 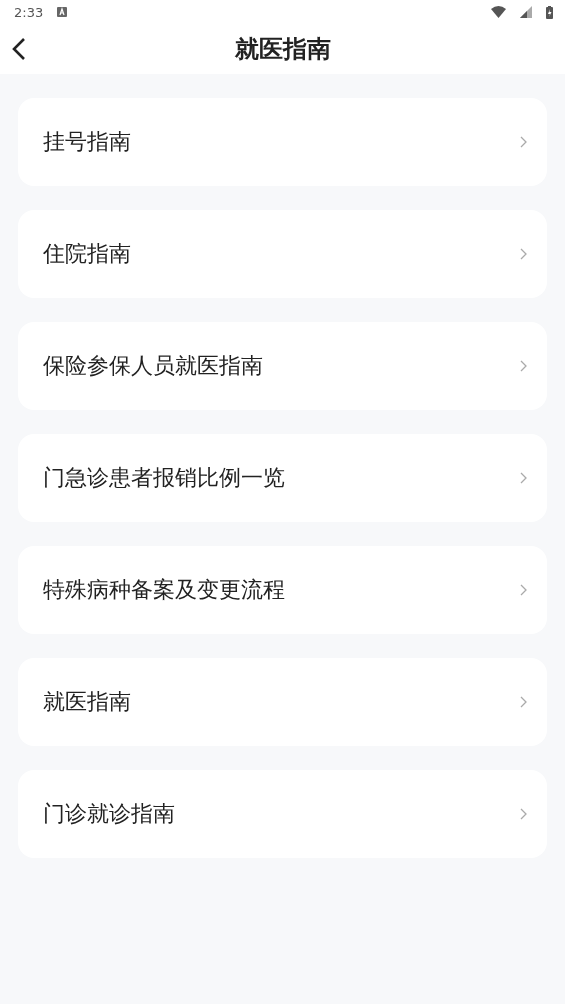 What do you see at coordinates (19, 49) in the screenshot?
I see `back-icon` at bounding box center [19, 49].